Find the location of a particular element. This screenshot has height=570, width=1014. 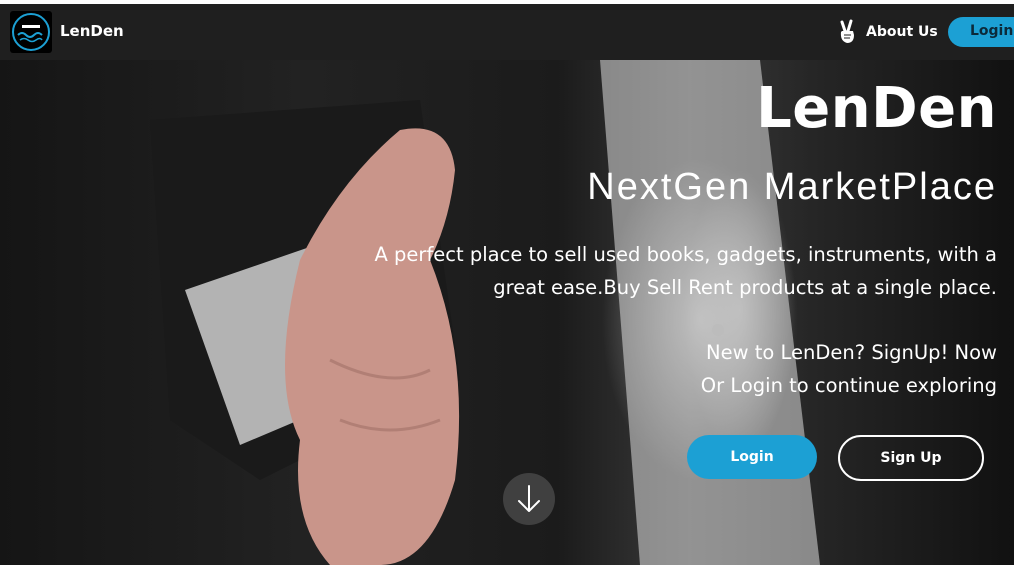

hero-cta-line-1: New to LenDen? SignUp! Now is located at coordinates (851, 352).